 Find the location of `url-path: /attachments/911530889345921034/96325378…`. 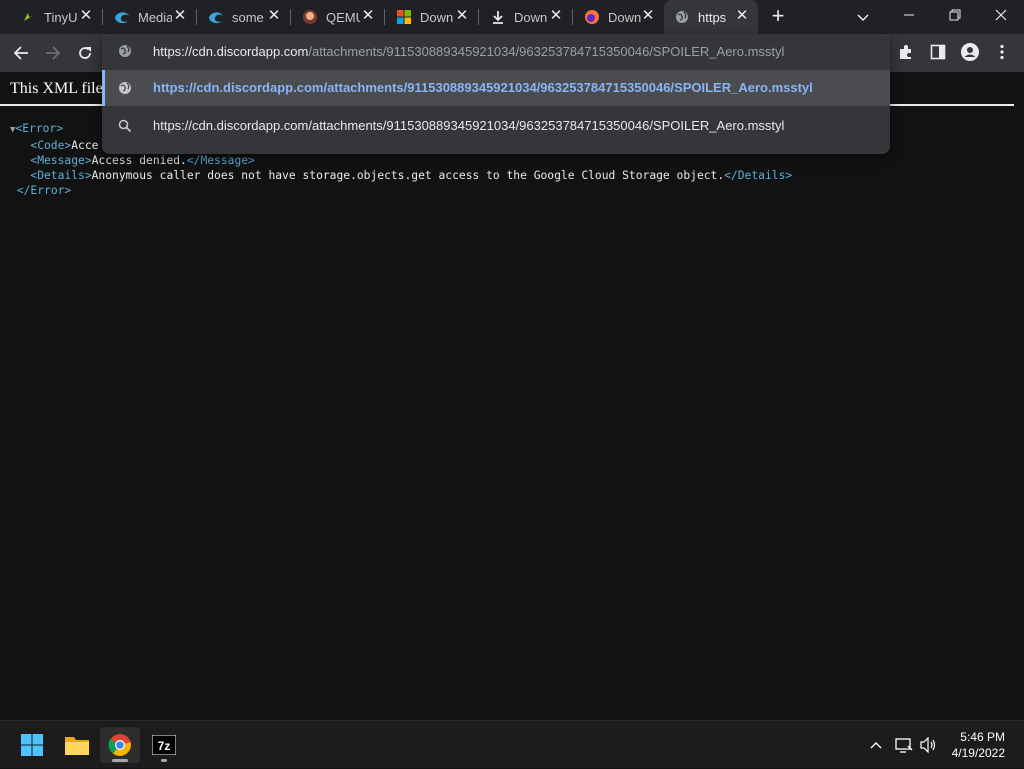

url-path: /attachments/911530889345921034/96325378… is located at coordinates (546, 51).